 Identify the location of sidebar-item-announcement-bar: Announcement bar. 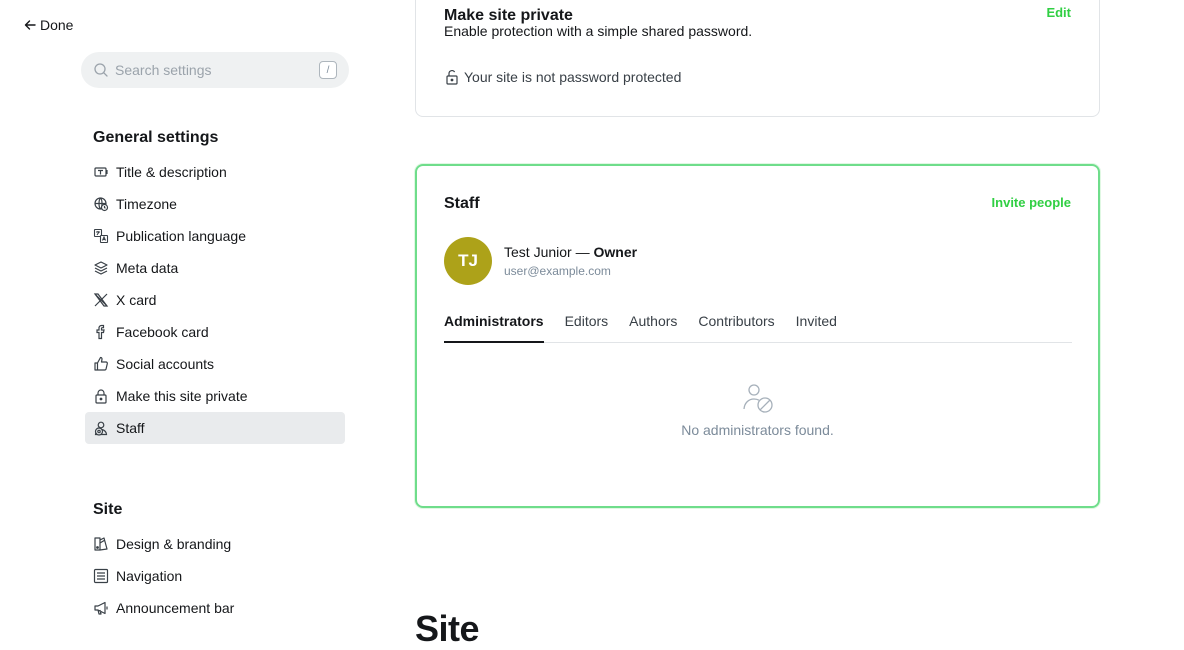
(215, 608).